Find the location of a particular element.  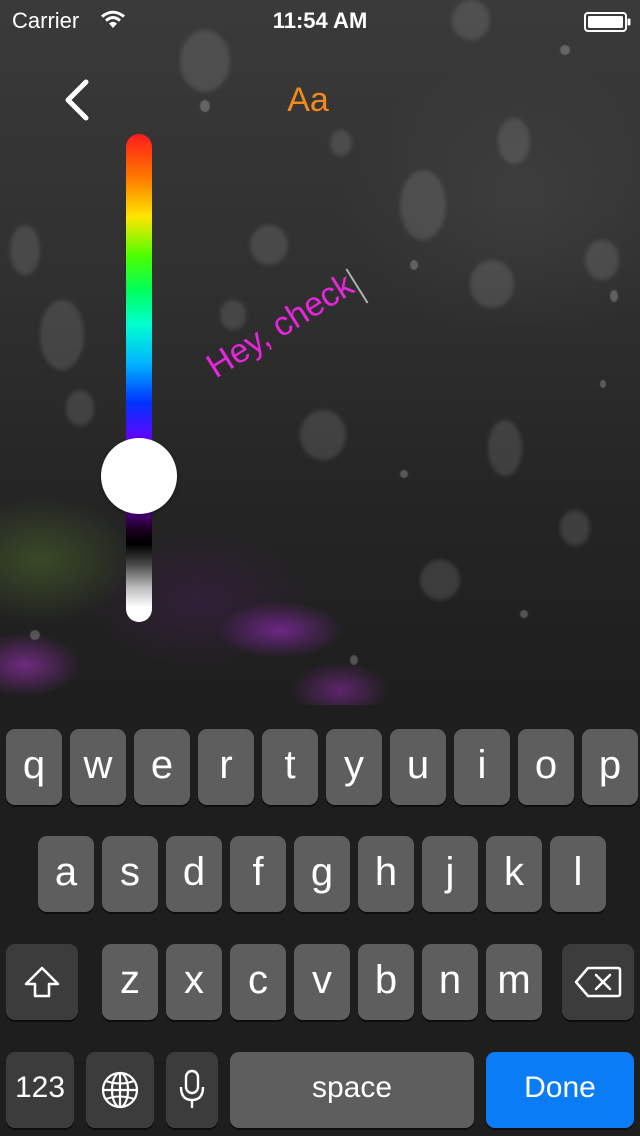

key-b: b is located at coordinates (386, 982).